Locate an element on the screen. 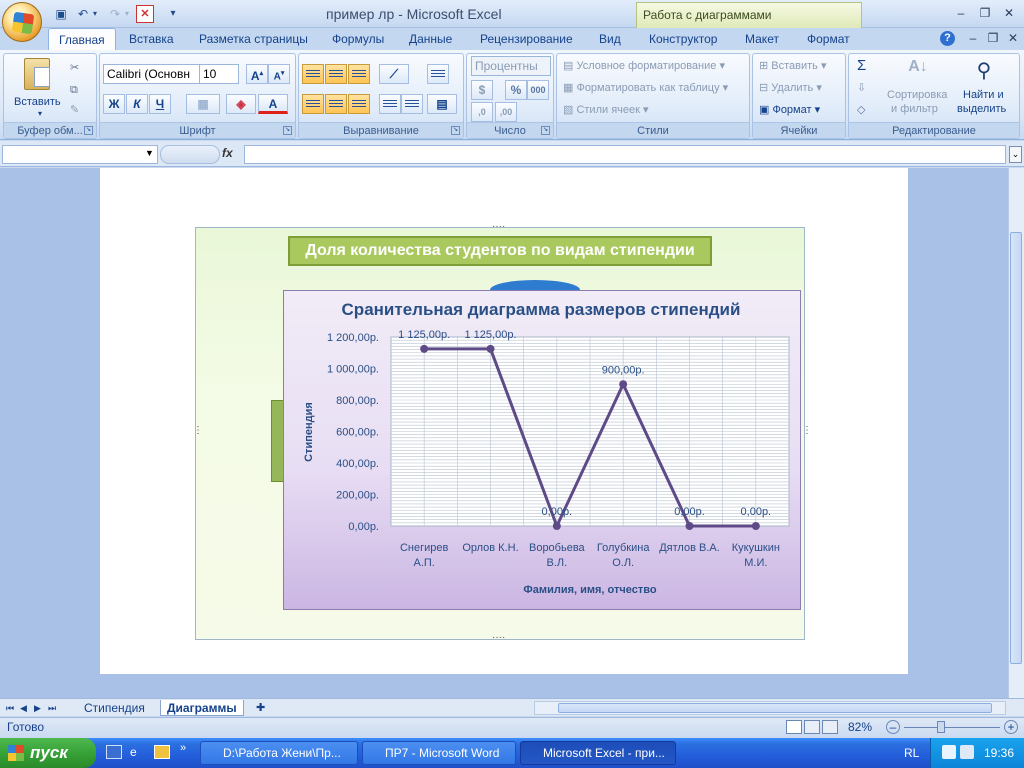 This screenshot has height=768, width=1024. x-axis-title: Фамилия, имя, отчество is located at coordinates (589, 590).